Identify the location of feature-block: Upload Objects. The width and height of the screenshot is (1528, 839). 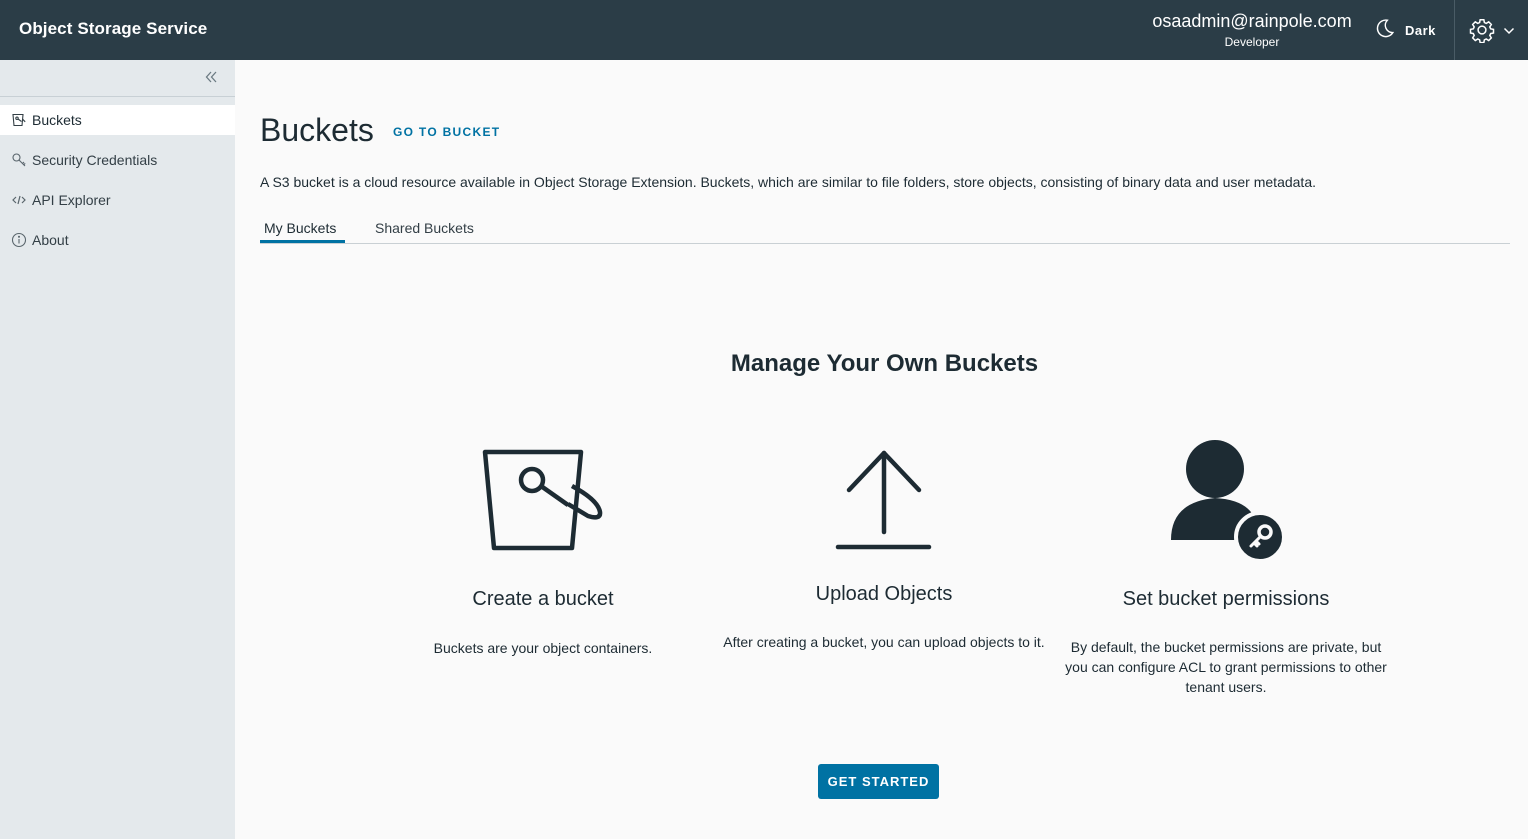
(884, 594).